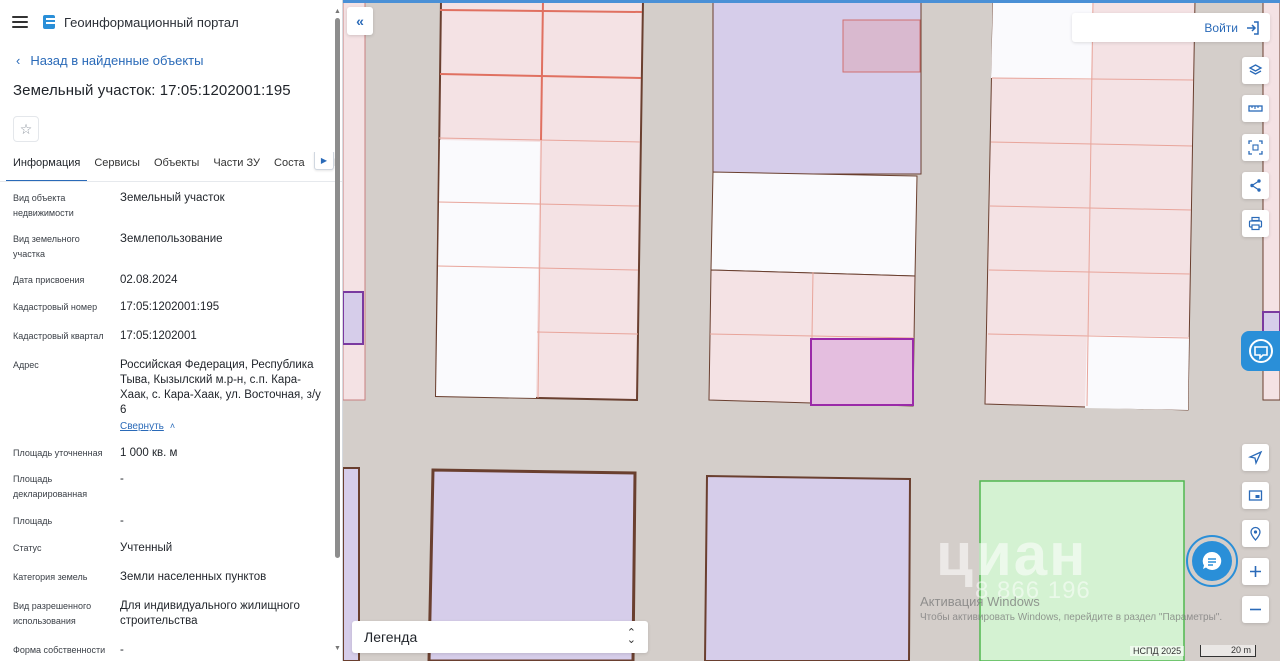  I want to click on login-label: Войти, so click(1221, 27).